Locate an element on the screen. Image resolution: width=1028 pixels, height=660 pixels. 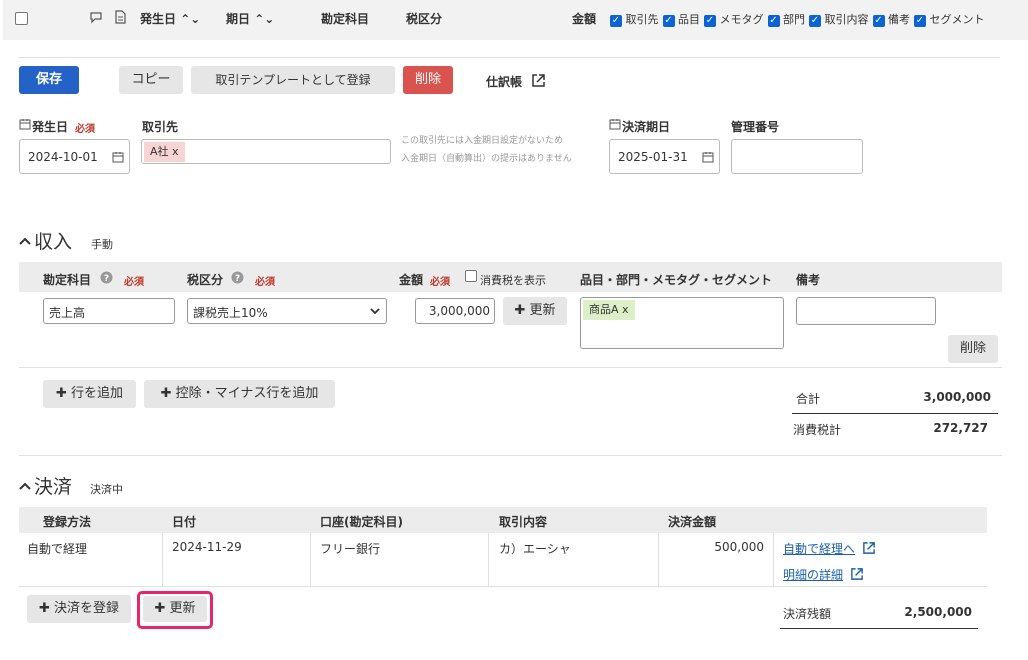
delete-button: 削除 is located at coordinates (428, 80).